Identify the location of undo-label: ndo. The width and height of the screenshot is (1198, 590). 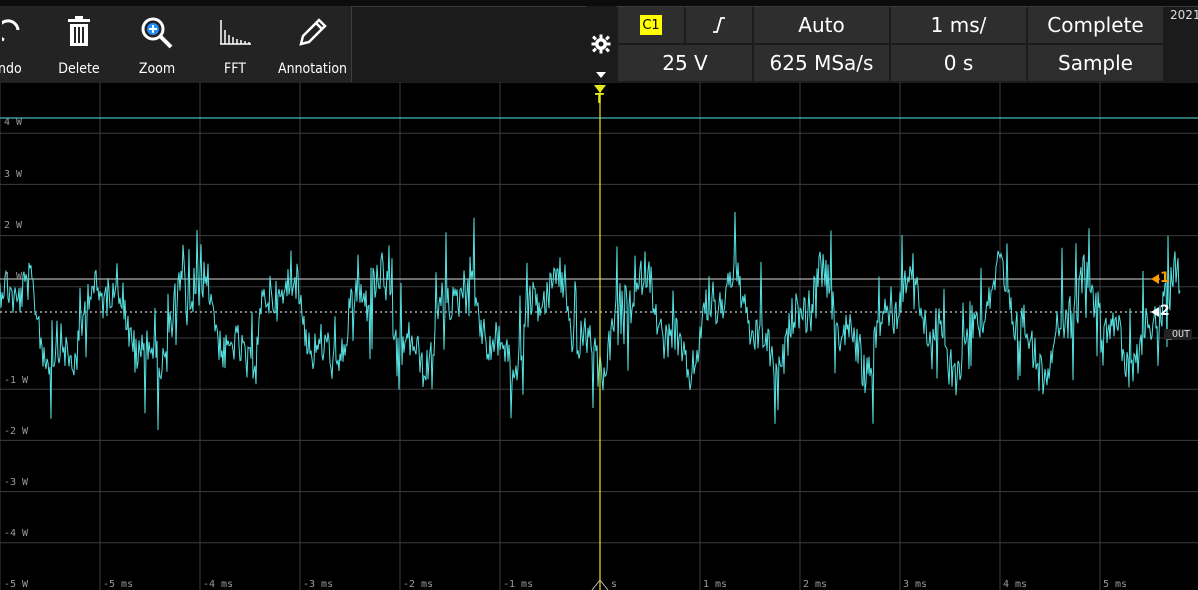
(11, 69).